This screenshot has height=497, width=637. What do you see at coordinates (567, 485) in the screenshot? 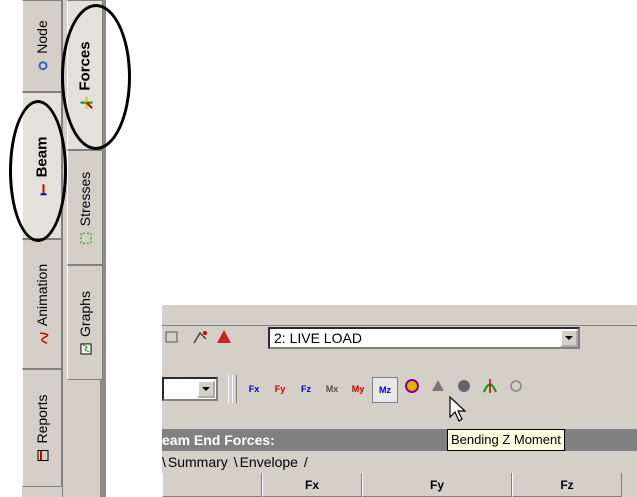
I see `column-header-fz: Fz` at bounding box center [567, 485].